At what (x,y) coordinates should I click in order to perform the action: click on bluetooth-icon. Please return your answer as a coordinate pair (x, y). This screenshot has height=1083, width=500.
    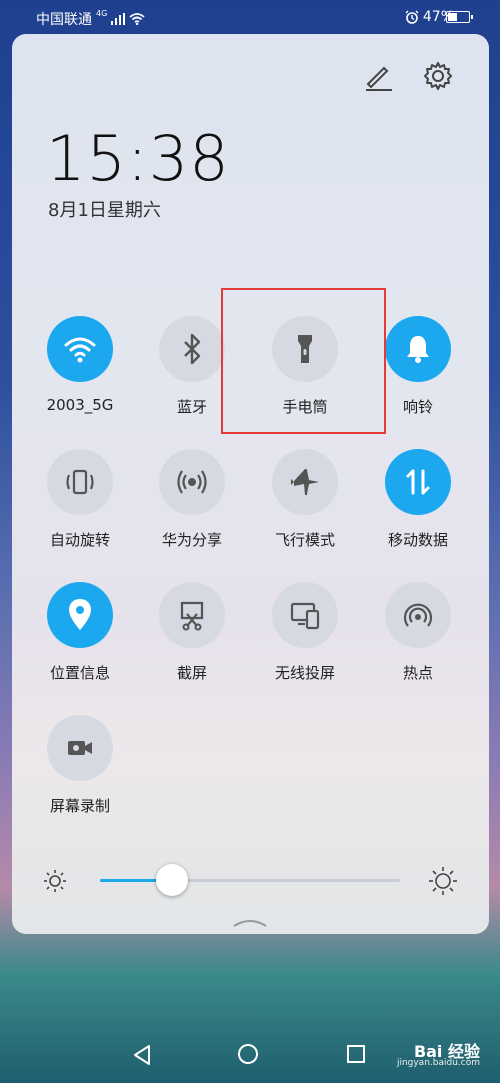
    Looking at the image, I should click on (192, 349).